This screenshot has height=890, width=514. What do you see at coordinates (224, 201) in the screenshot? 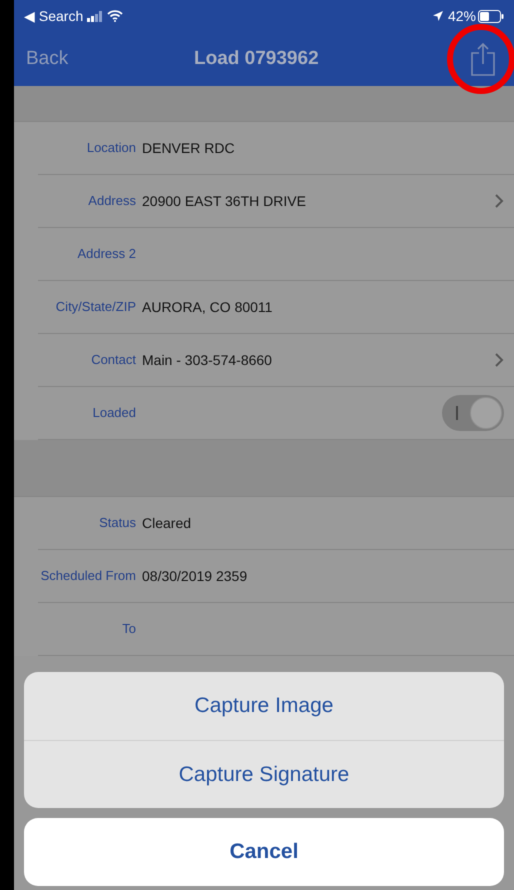
I see `field-value: 20900 EAST 36TH DRIVE` at bounding box center [224, 201].